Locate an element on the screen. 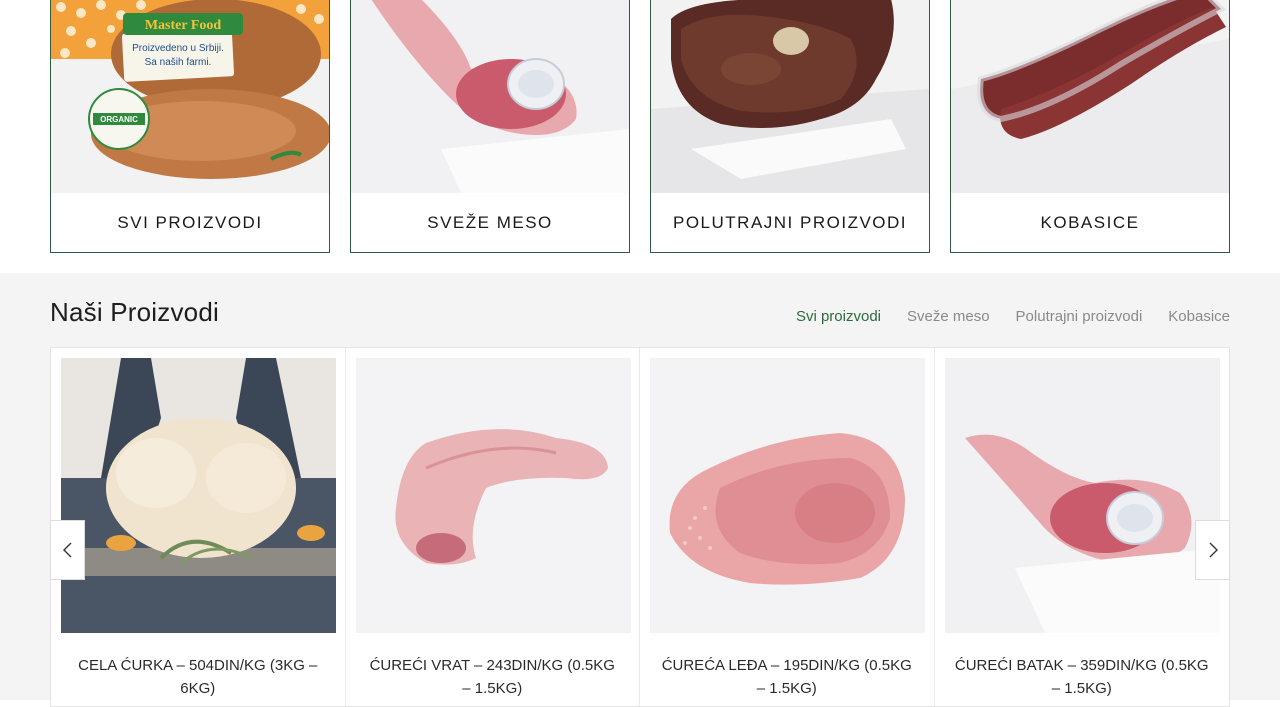  category-card-sausages: KOBASICE is located at coordinates (1090, 126).